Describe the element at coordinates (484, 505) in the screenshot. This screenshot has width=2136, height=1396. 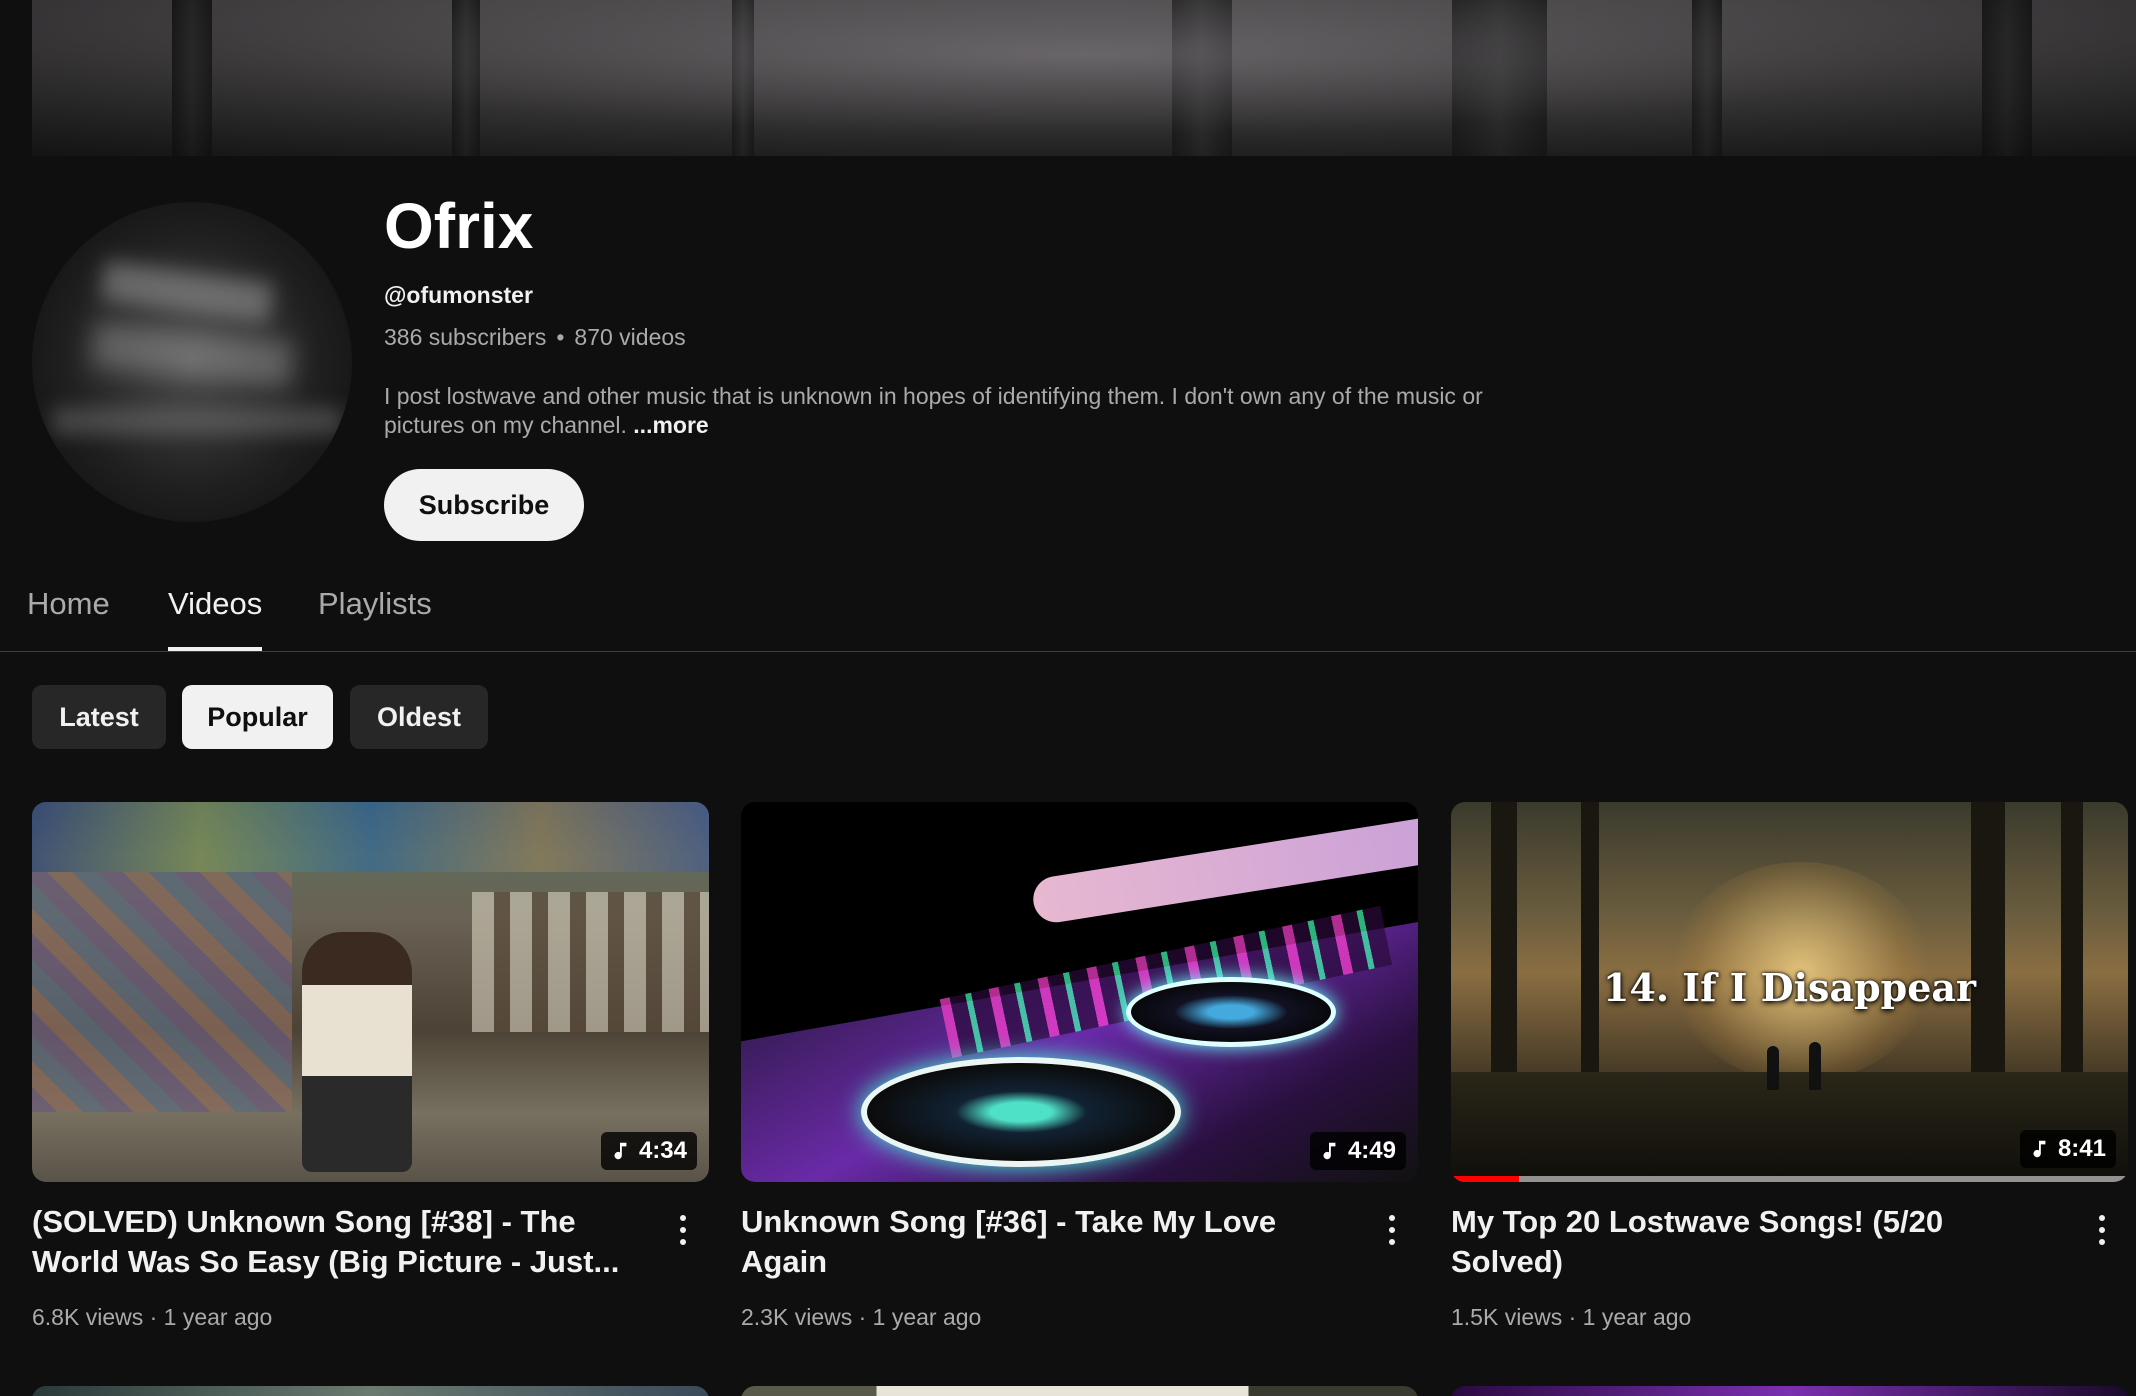
I see `subscribe-button: Subscribe` at that location.